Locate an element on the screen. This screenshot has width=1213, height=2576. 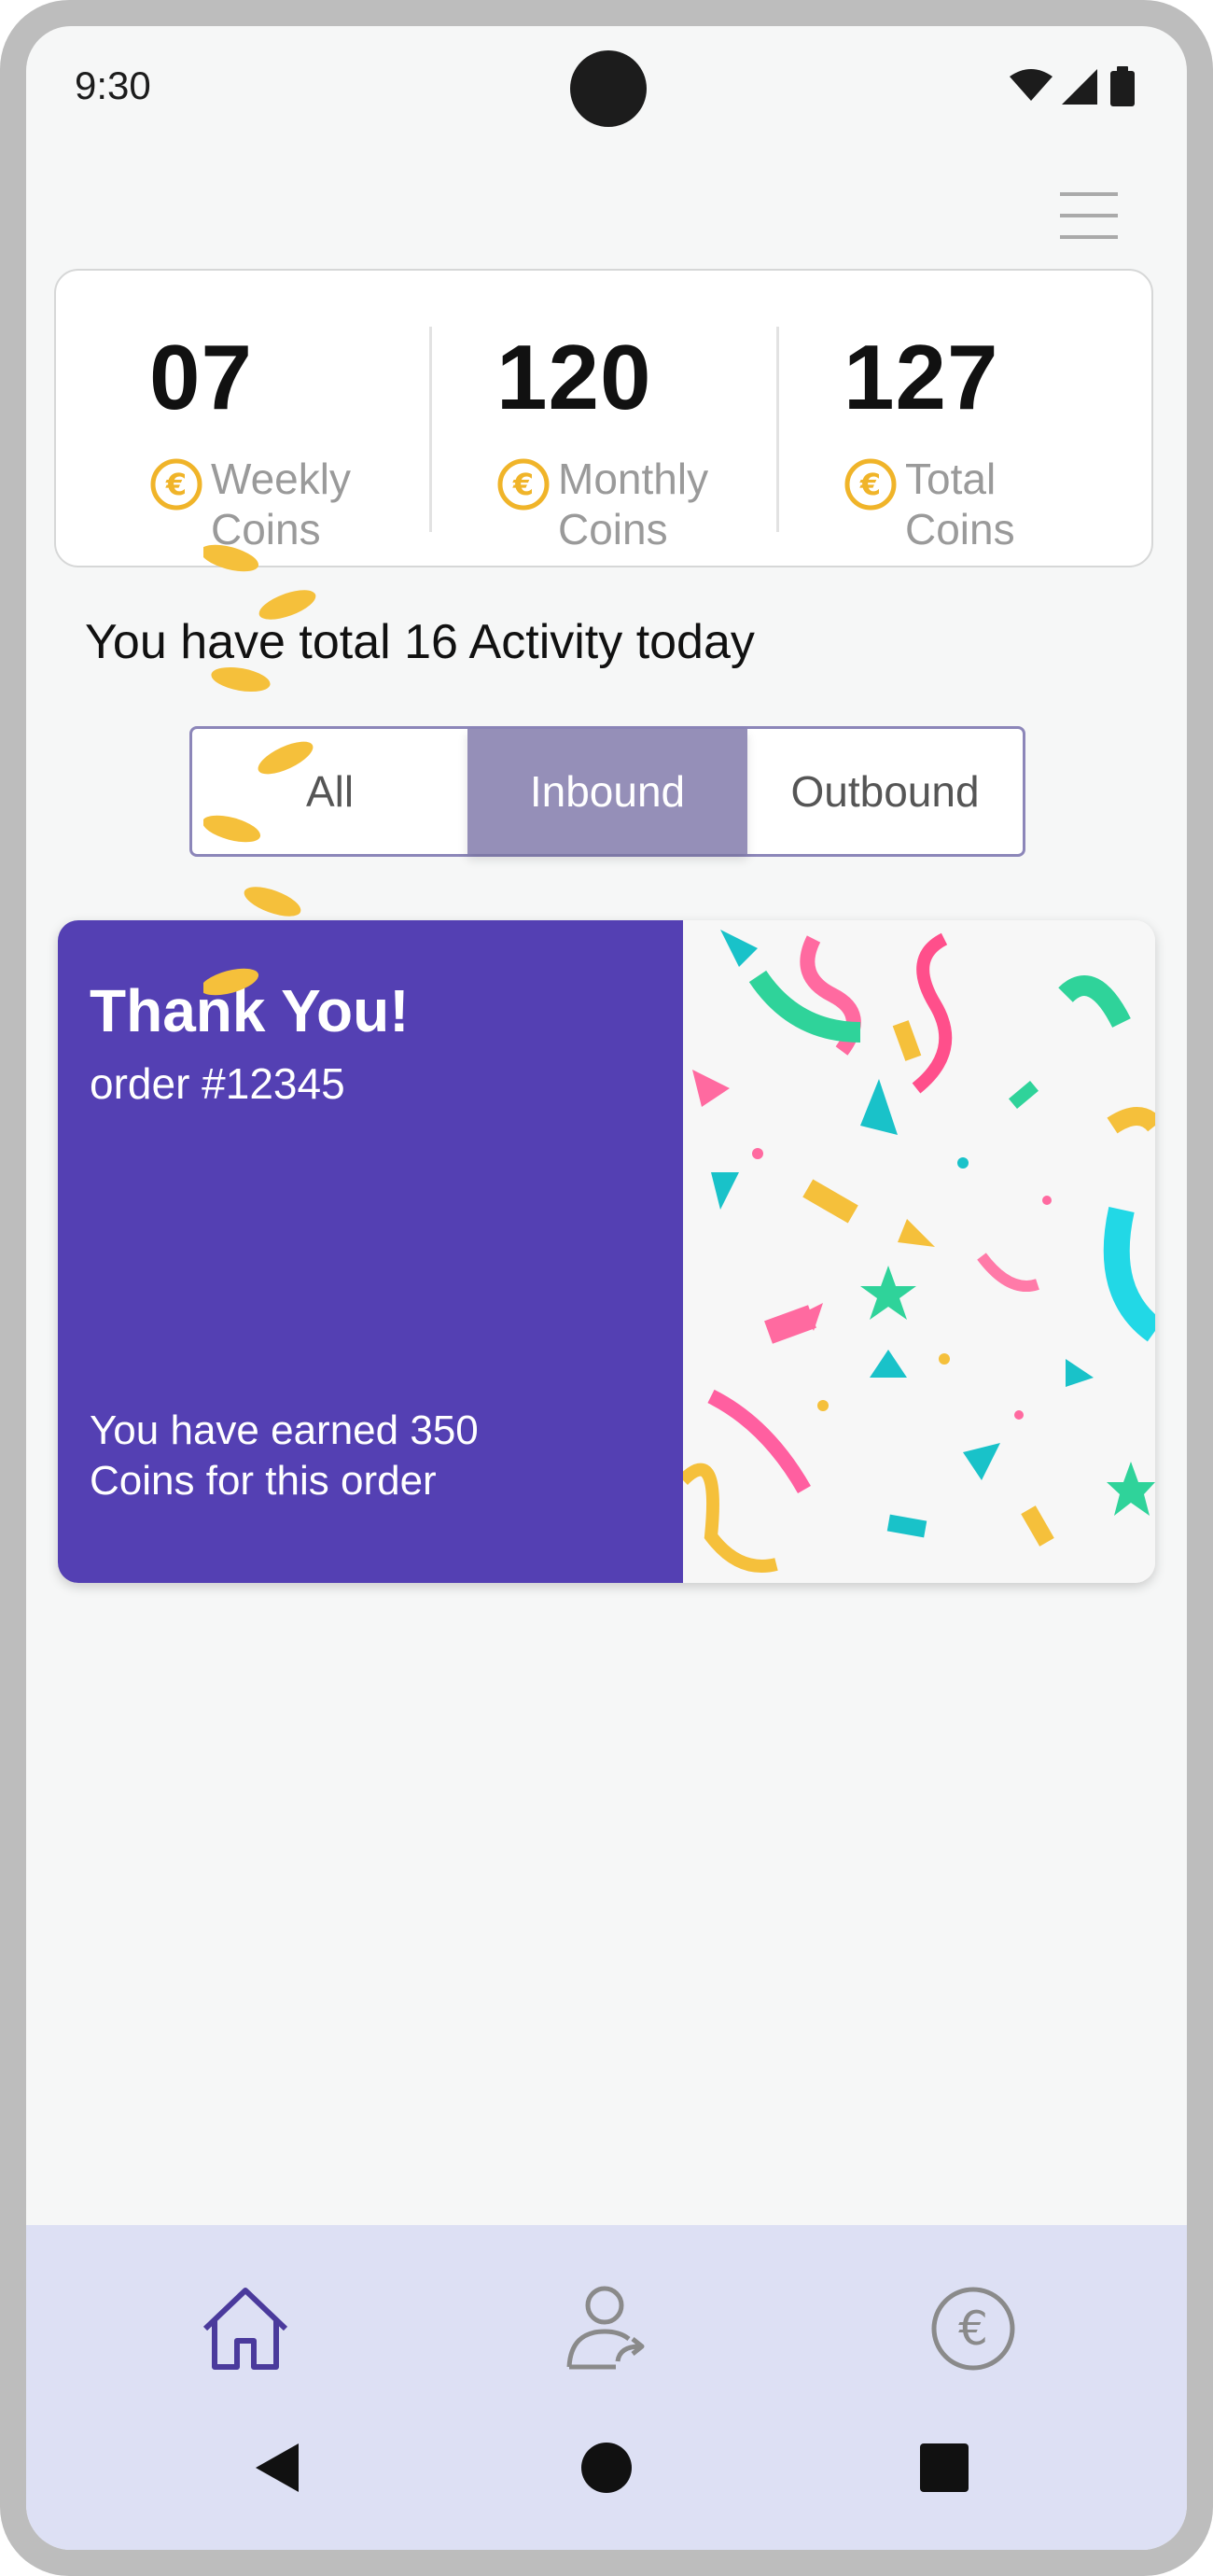
bottom-navigation: € is located at coordinates (606, 2387).